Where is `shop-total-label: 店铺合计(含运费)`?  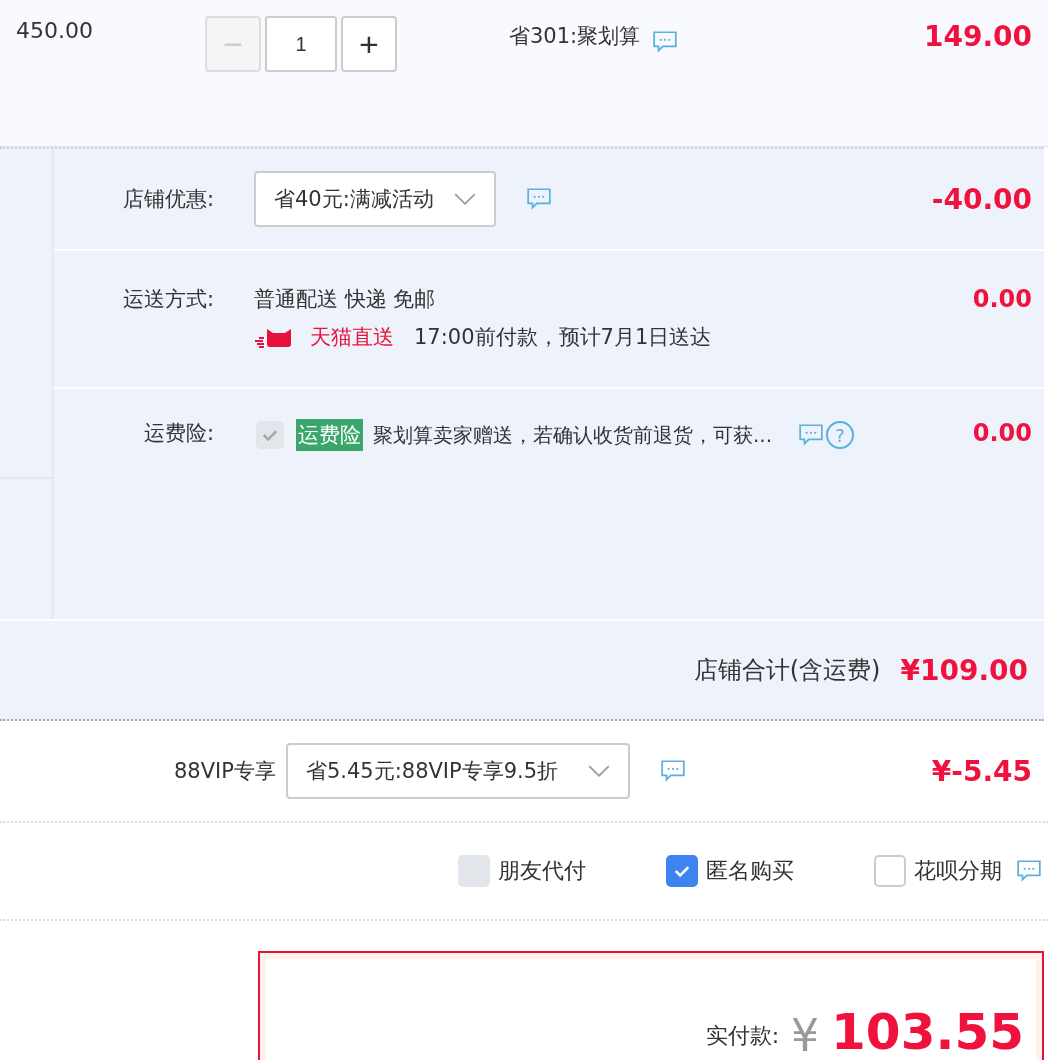 shop-total-label: 店铺合计(含运费) is located at coordinates (787, 670).